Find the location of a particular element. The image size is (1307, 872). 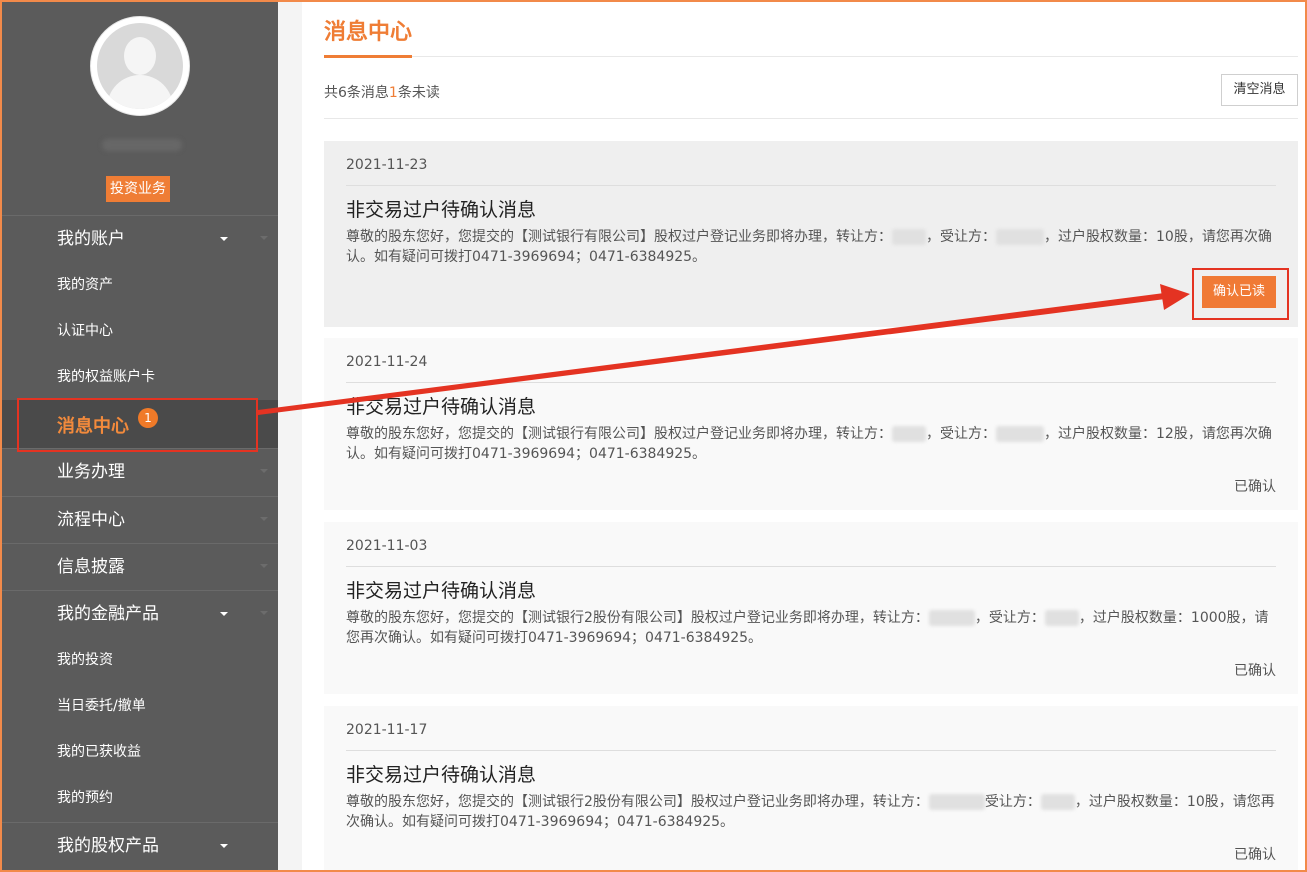

sidebar-item-label: 我的金融产品 is located at coordinates (108, 614).